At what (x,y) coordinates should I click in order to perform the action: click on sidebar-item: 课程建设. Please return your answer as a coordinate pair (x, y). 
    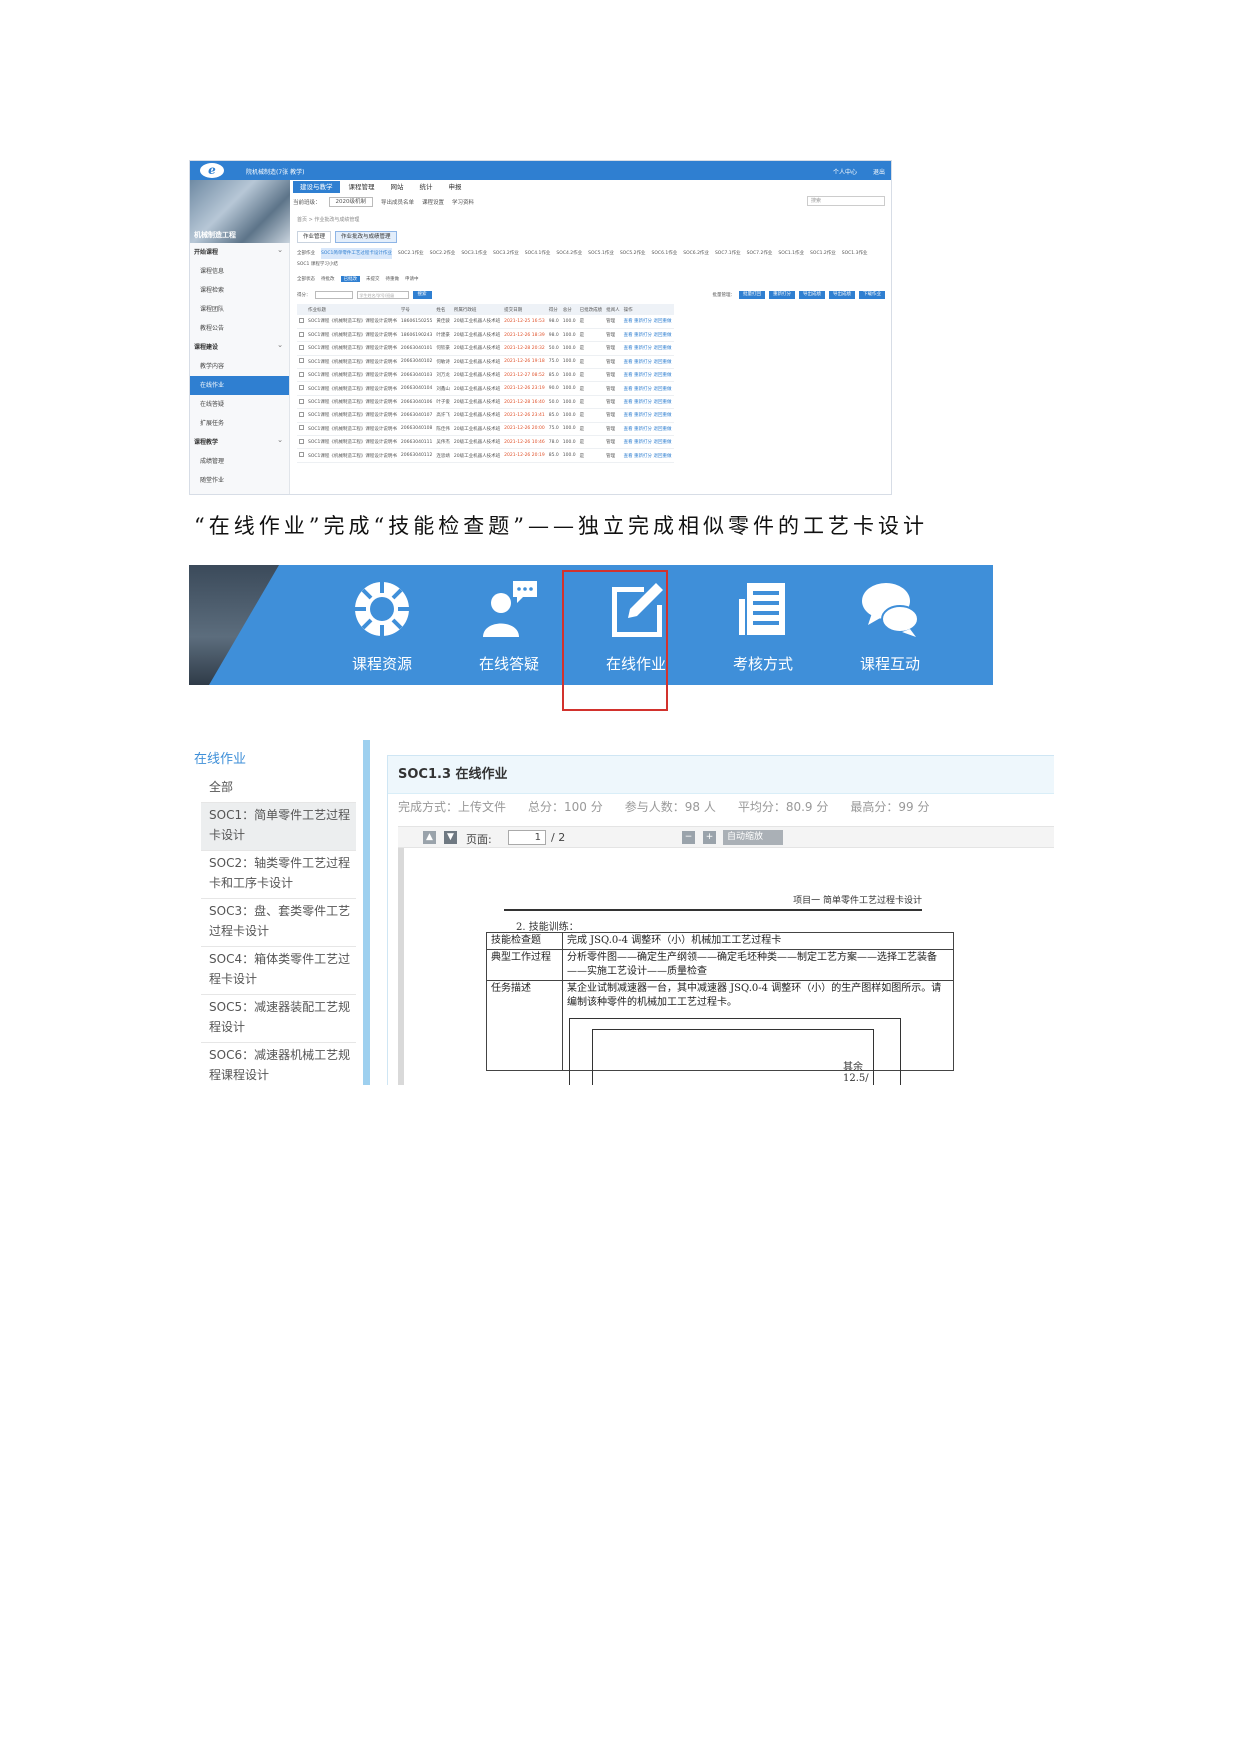
    Looking at the image, I should click on (239, 346).